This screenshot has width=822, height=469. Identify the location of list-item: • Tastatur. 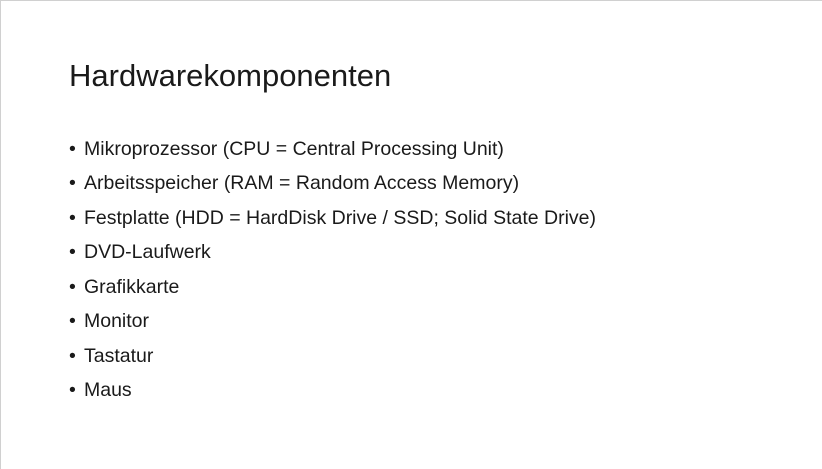
(332, 356).